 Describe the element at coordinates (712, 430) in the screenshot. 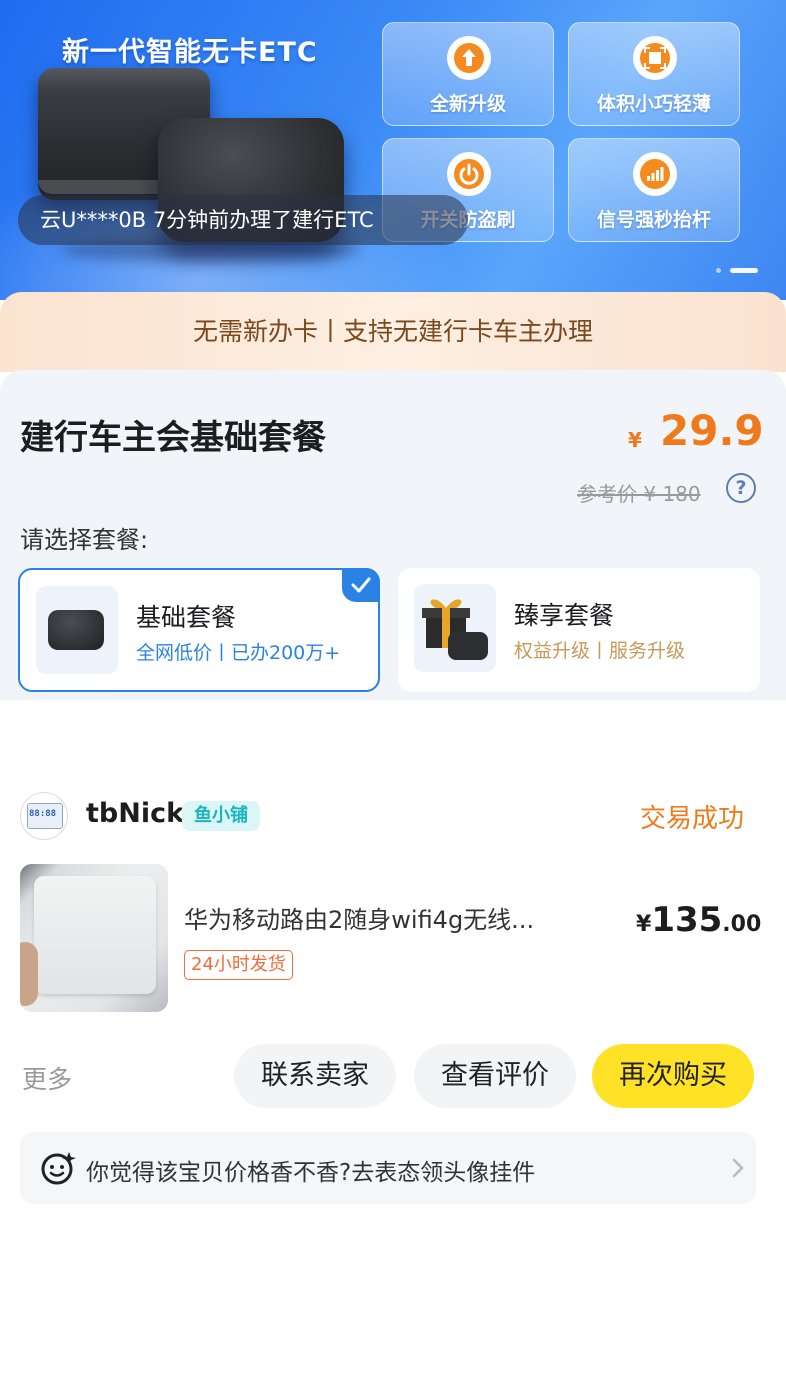

I see `package-price: 29.9` at that location.